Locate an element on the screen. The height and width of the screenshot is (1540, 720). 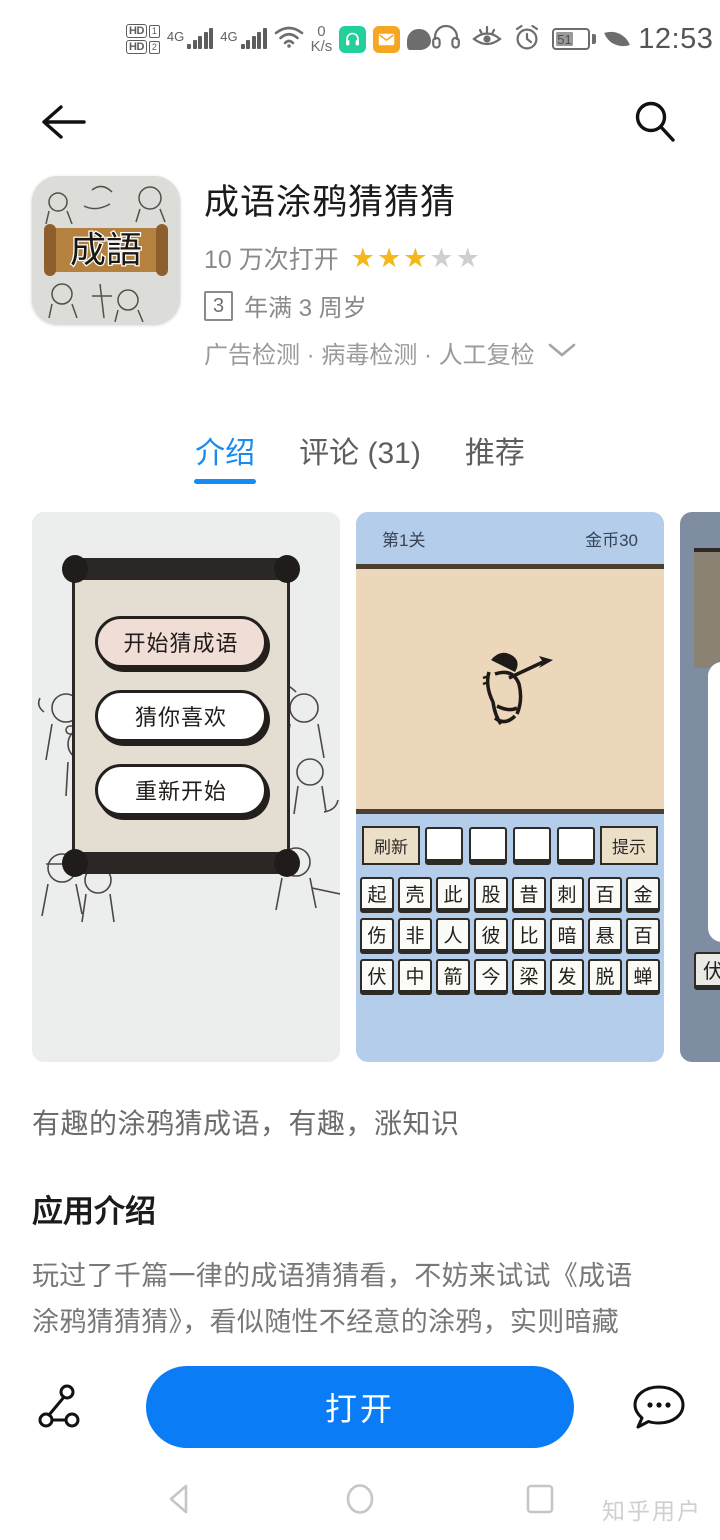
message-bubble-icon is located at coordinates (419, 39).